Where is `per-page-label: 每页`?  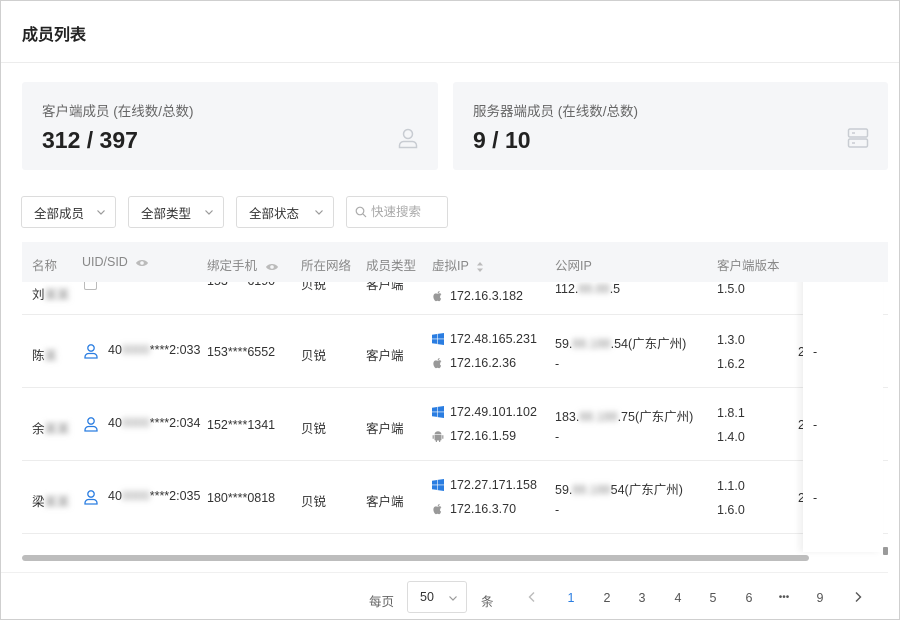 per-page-label: 每页 is located at coordinates (382, 602).